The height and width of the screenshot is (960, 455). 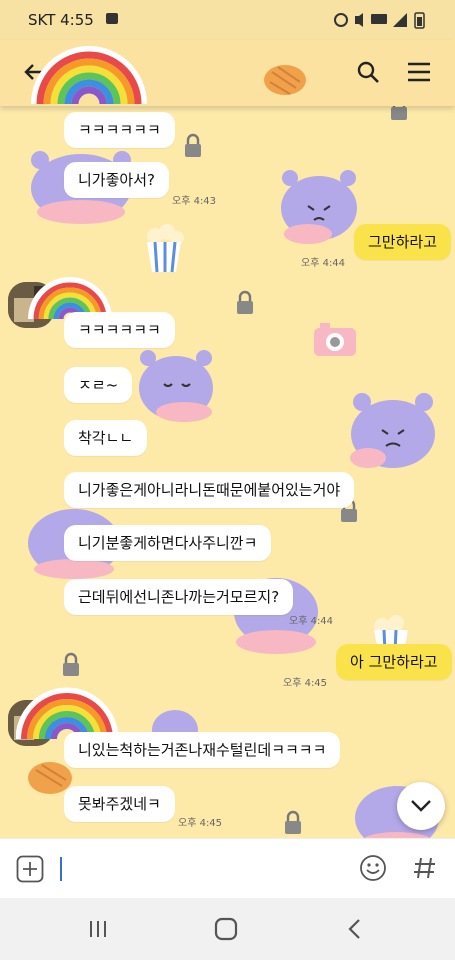 I want to click on chat-header, so click(x=227, y=73).